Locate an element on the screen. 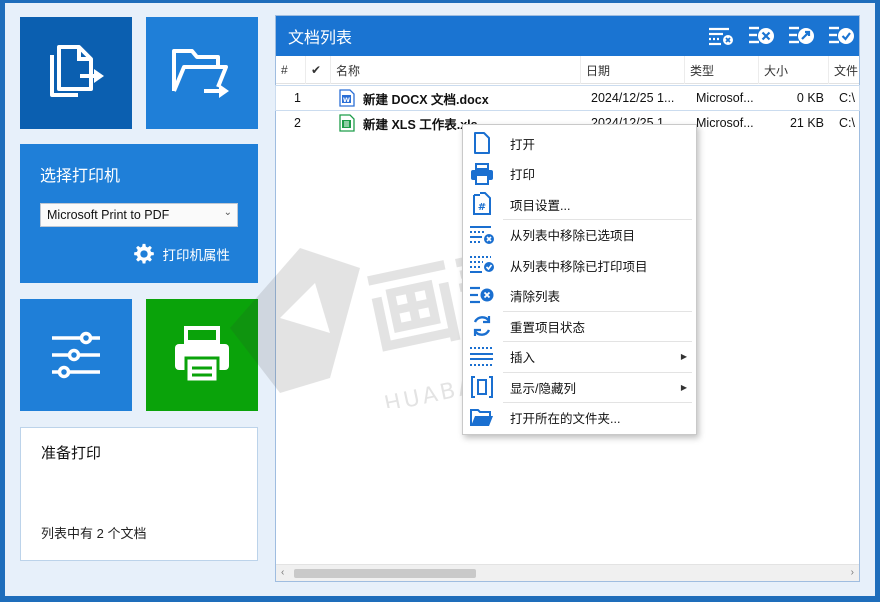  menu-item-label: 重置项目状态 is located at coordinates (548, 327).